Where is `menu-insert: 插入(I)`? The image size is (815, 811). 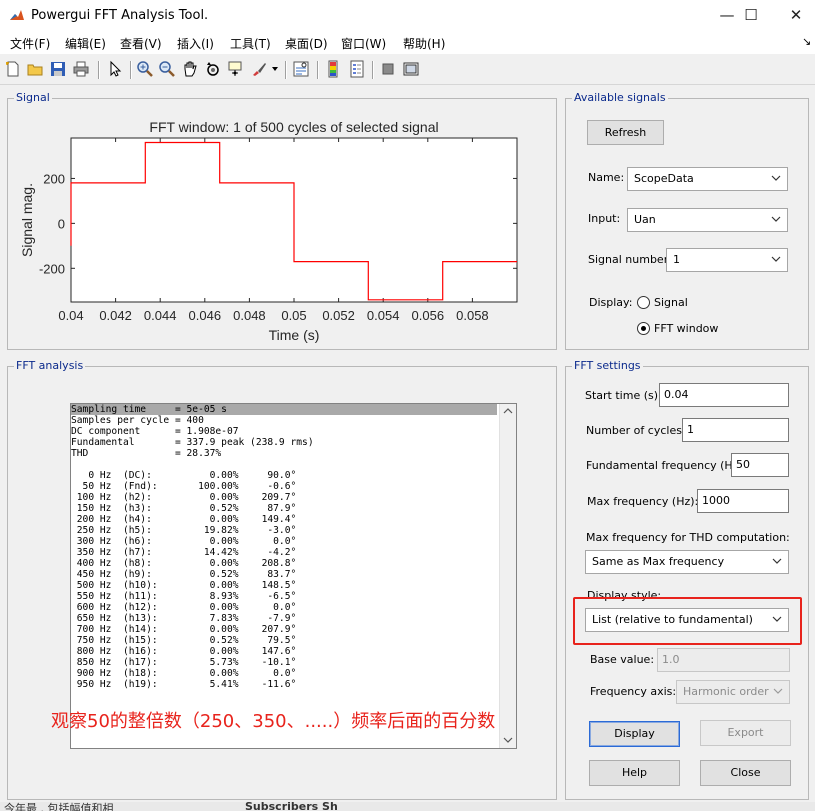
menu-insert: 插入(I) is located at coordinates (195, 43).